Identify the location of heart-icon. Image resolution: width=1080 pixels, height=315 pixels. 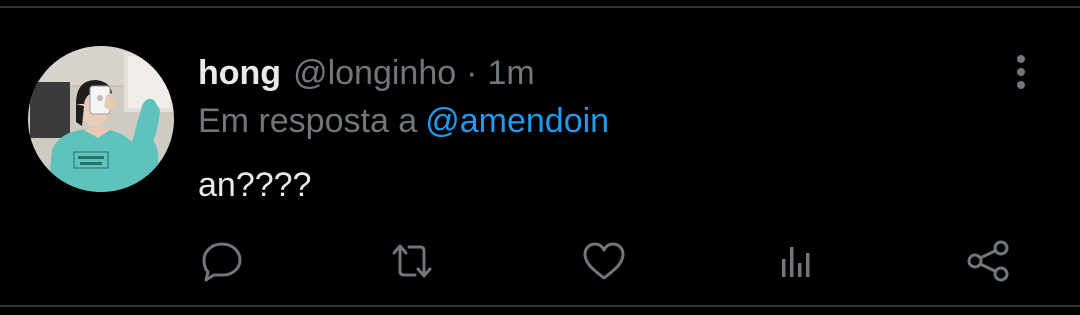
(604, 261).